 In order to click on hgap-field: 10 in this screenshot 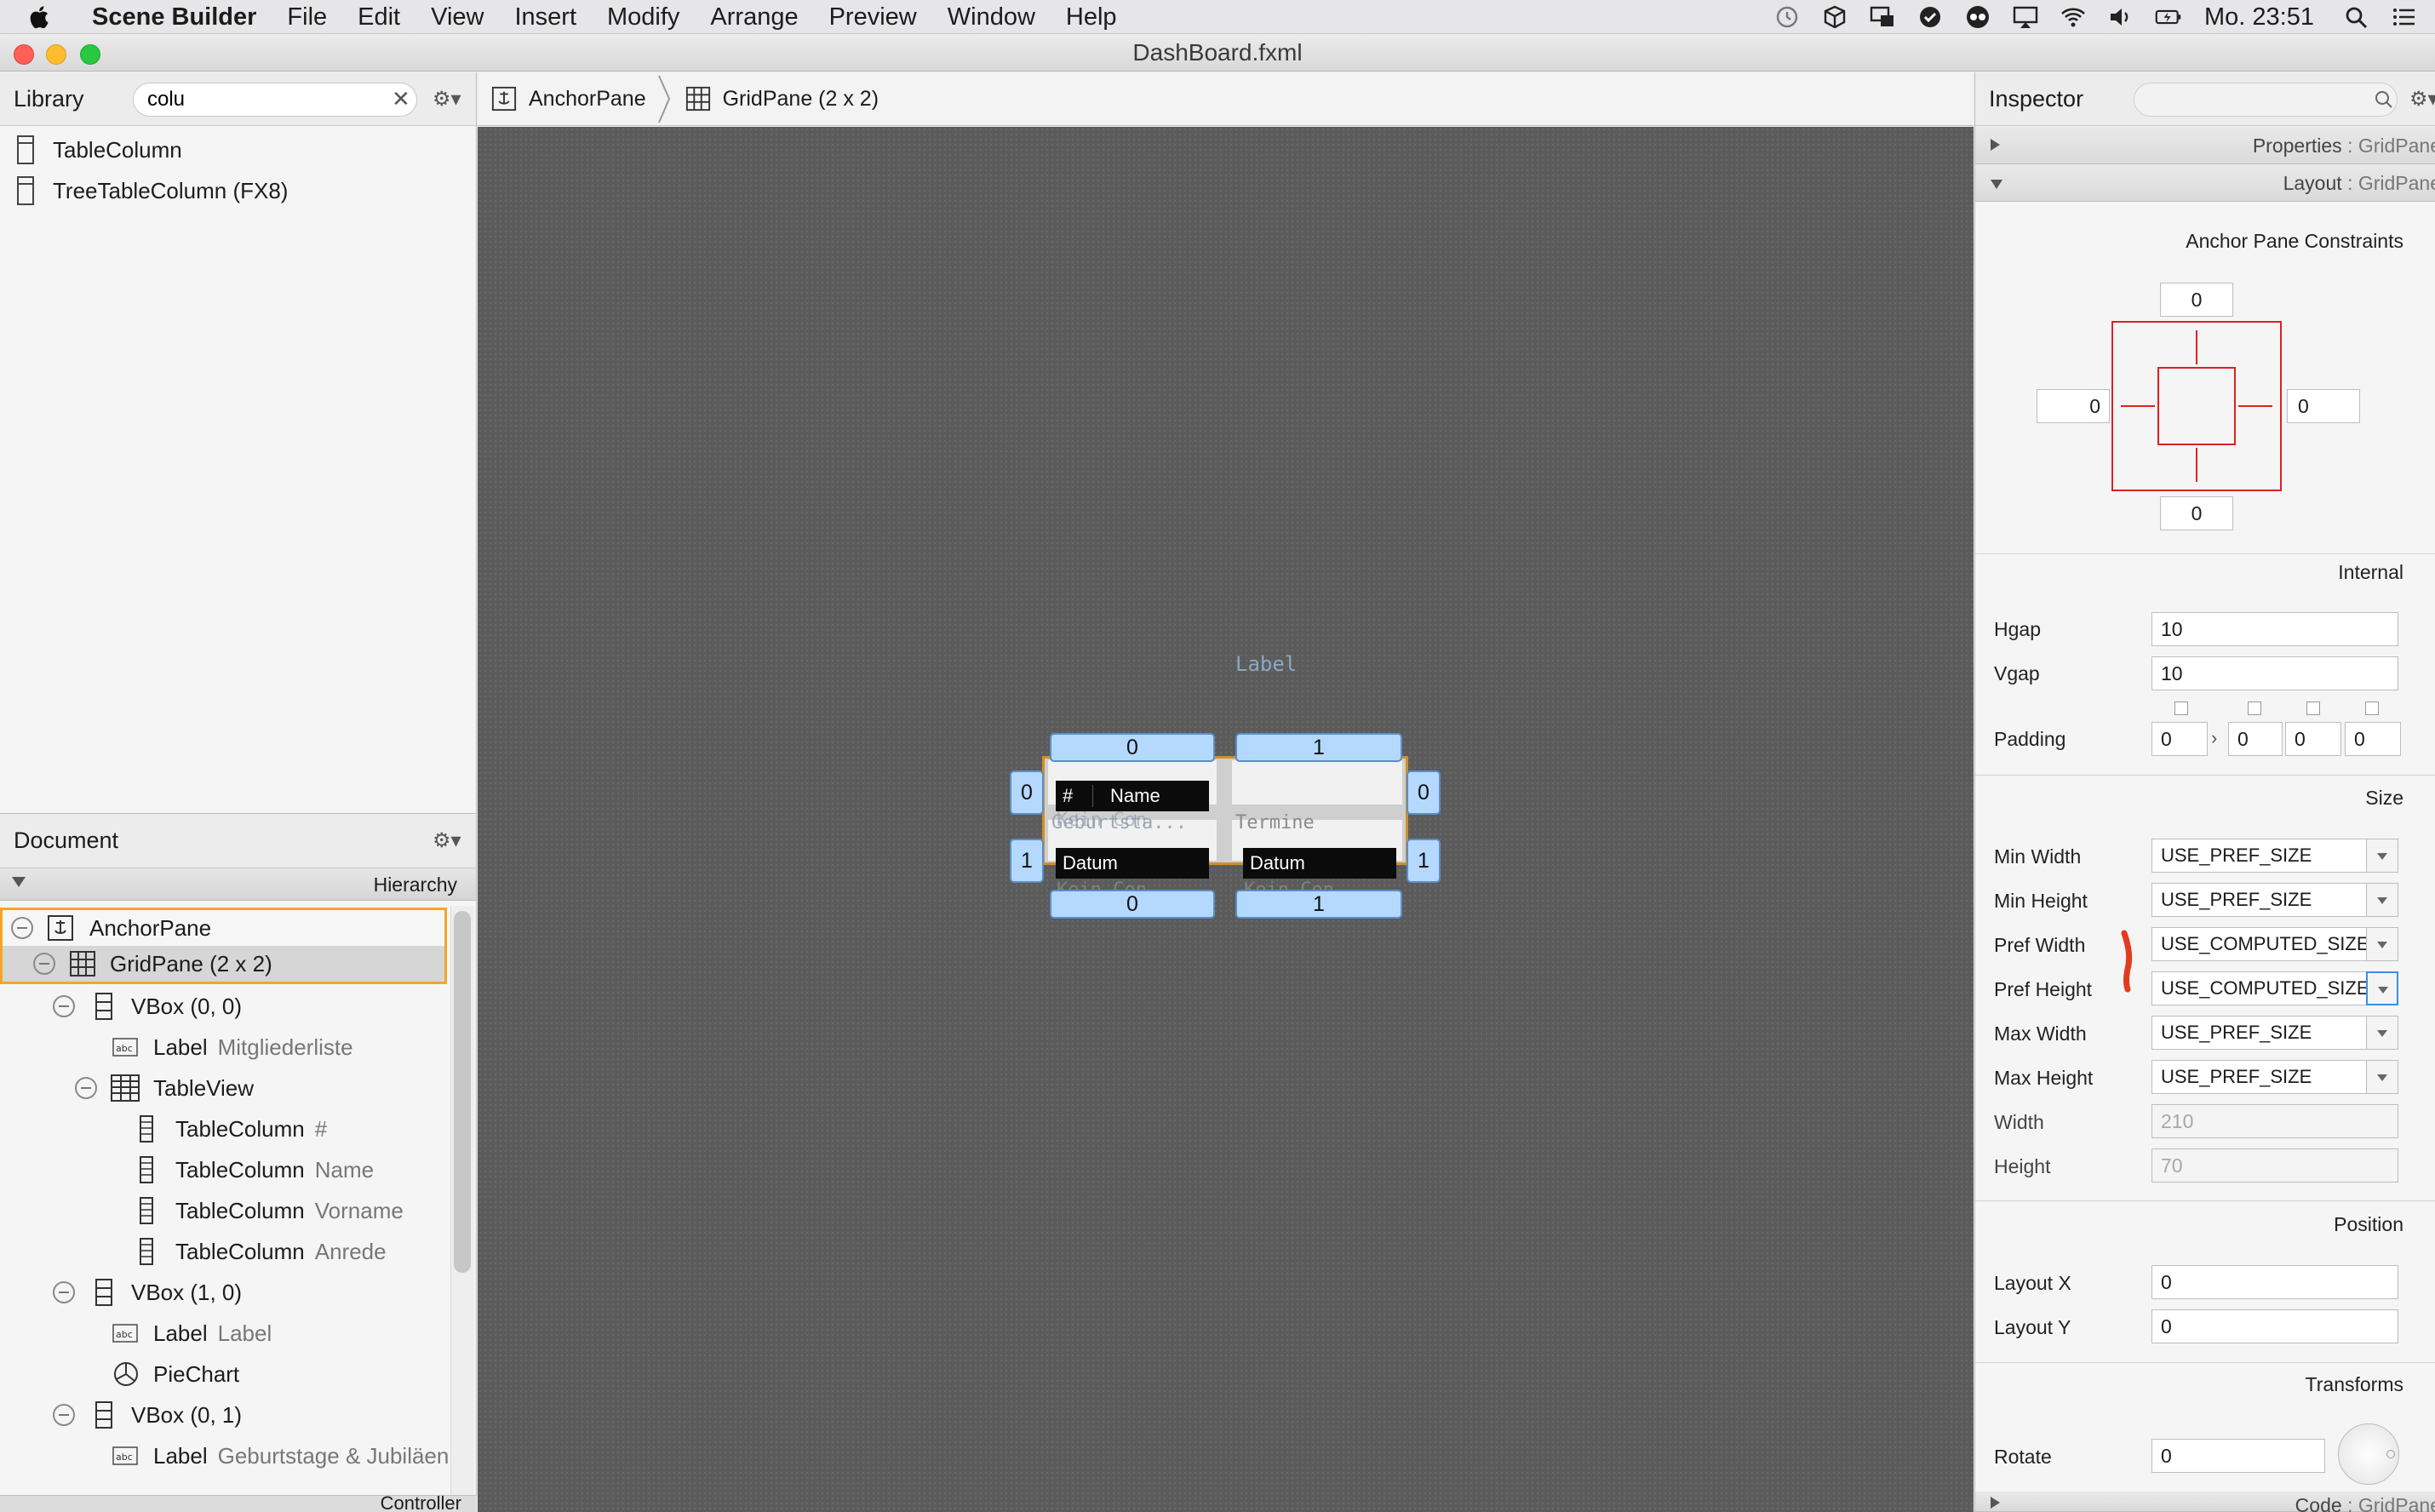, I will do `click(2274, 629)`.